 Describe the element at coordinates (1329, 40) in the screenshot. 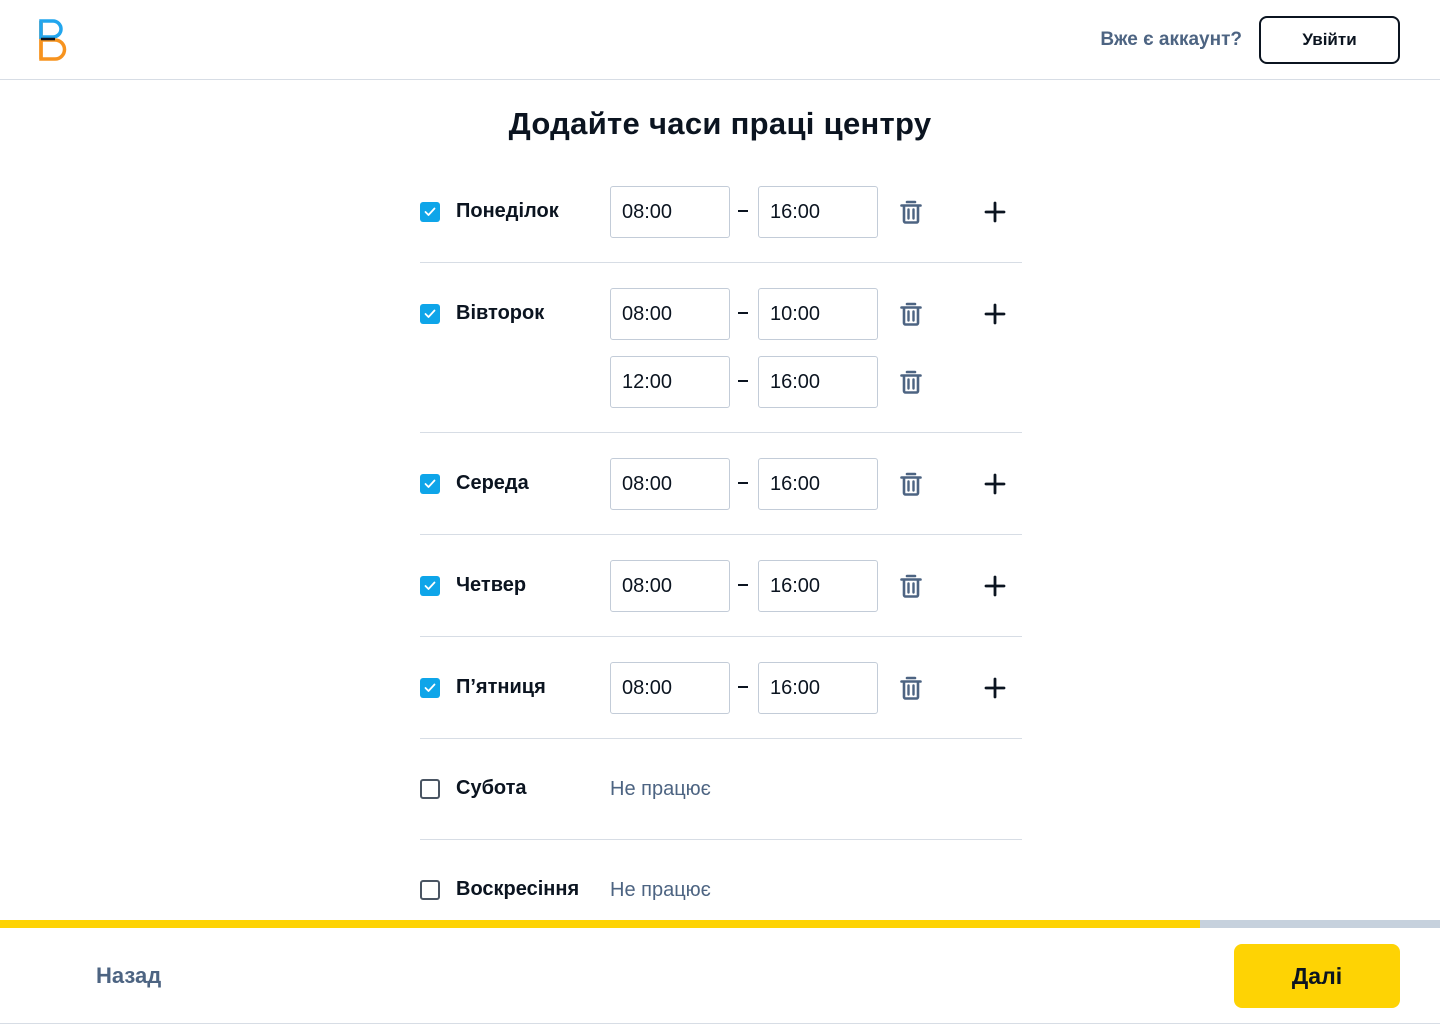

I see `login-button: Увійти` at that location.